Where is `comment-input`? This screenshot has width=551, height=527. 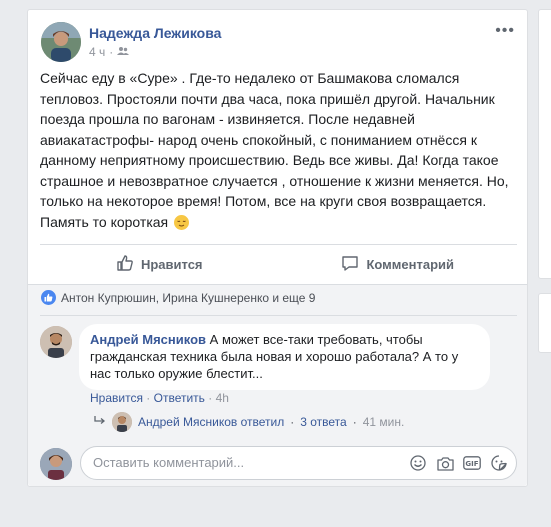
comment-input is located at coordinates (243, 462).